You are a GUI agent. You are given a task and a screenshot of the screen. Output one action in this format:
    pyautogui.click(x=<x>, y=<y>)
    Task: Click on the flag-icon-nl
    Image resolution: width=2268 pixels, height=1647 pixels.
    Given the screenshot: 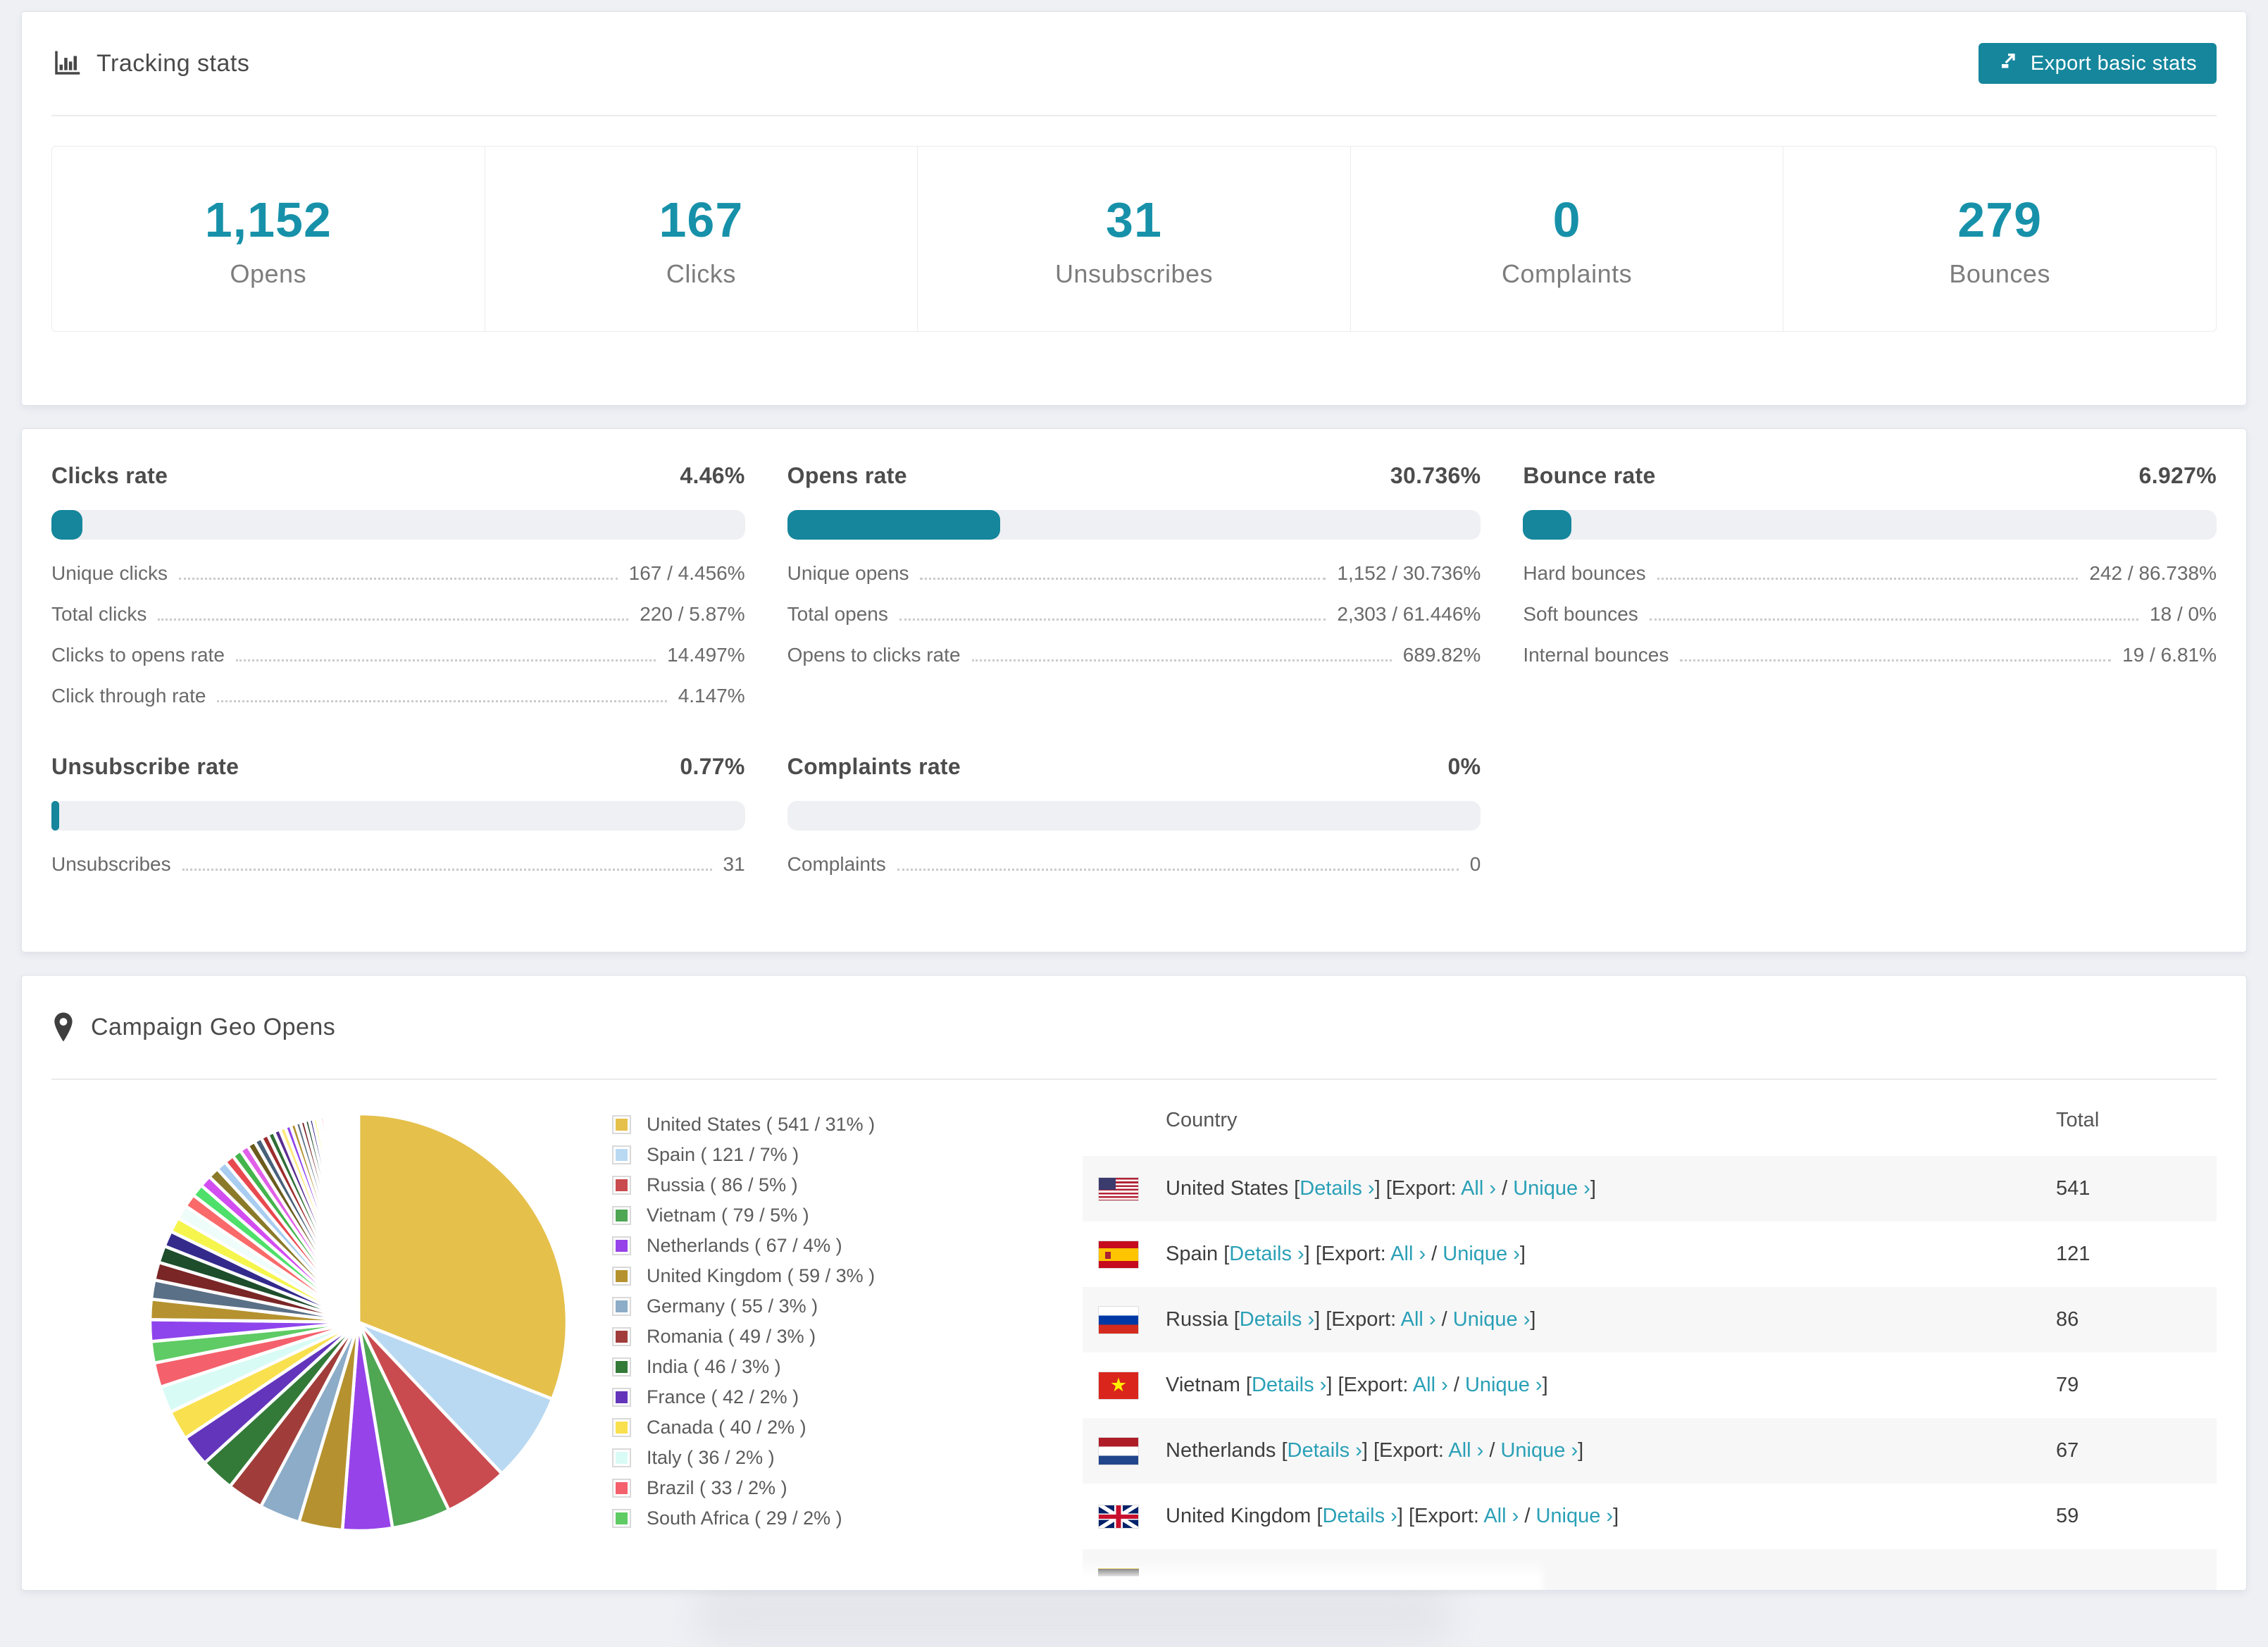 What is the action you would take?
    pyautogui.click(x=1119, y=1450)
    